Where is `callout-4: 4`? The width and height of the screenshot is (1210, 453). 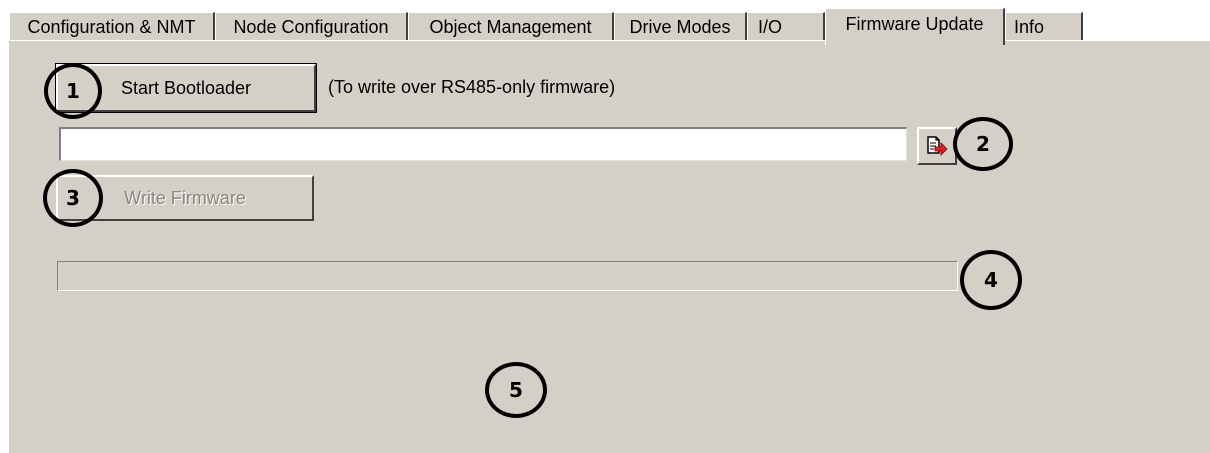
callout-4: 4 is located at coordinates (991, 280).